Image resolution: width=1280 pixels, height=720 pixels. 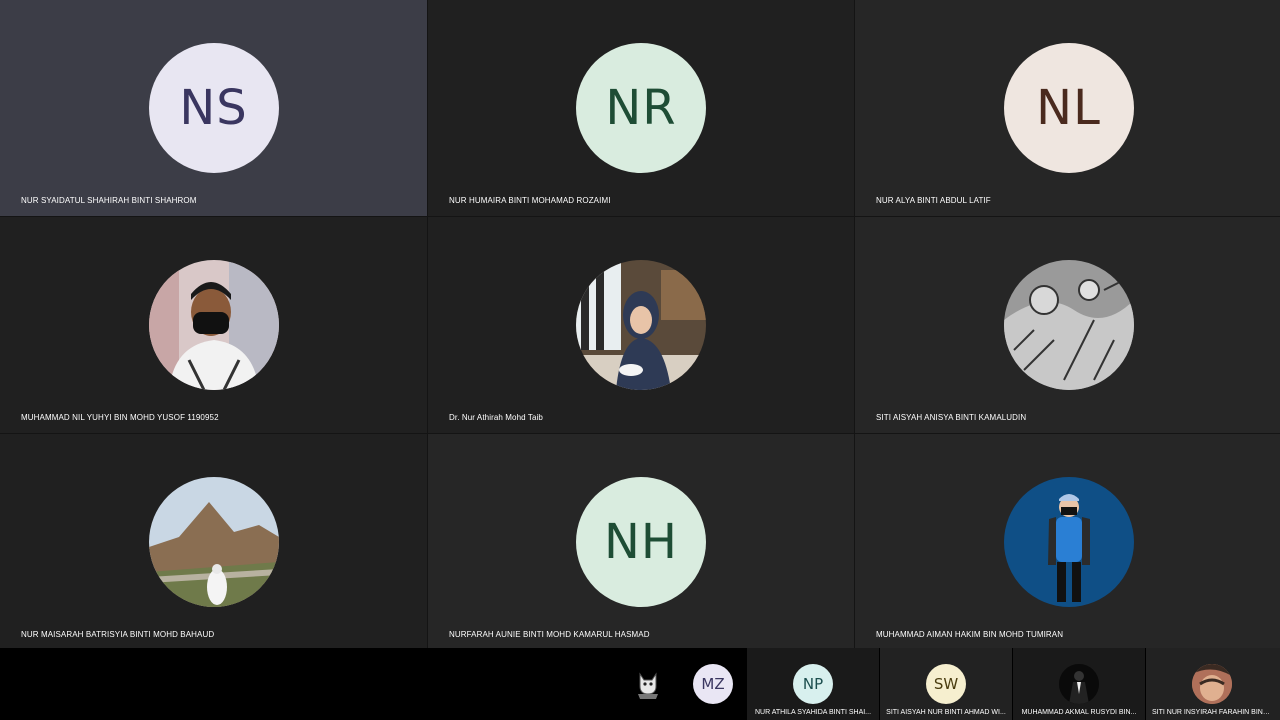 I want to click on avatar-initials: NR, so click(x=641, y=108).